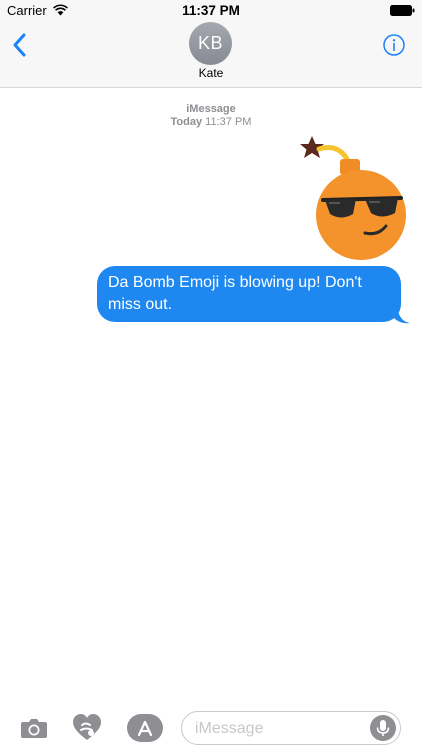 The width and height of the screenshot is (422, 750). I want to click on conversation-header: Carrier 11:37 PM KB Kate, so click(211, 44).